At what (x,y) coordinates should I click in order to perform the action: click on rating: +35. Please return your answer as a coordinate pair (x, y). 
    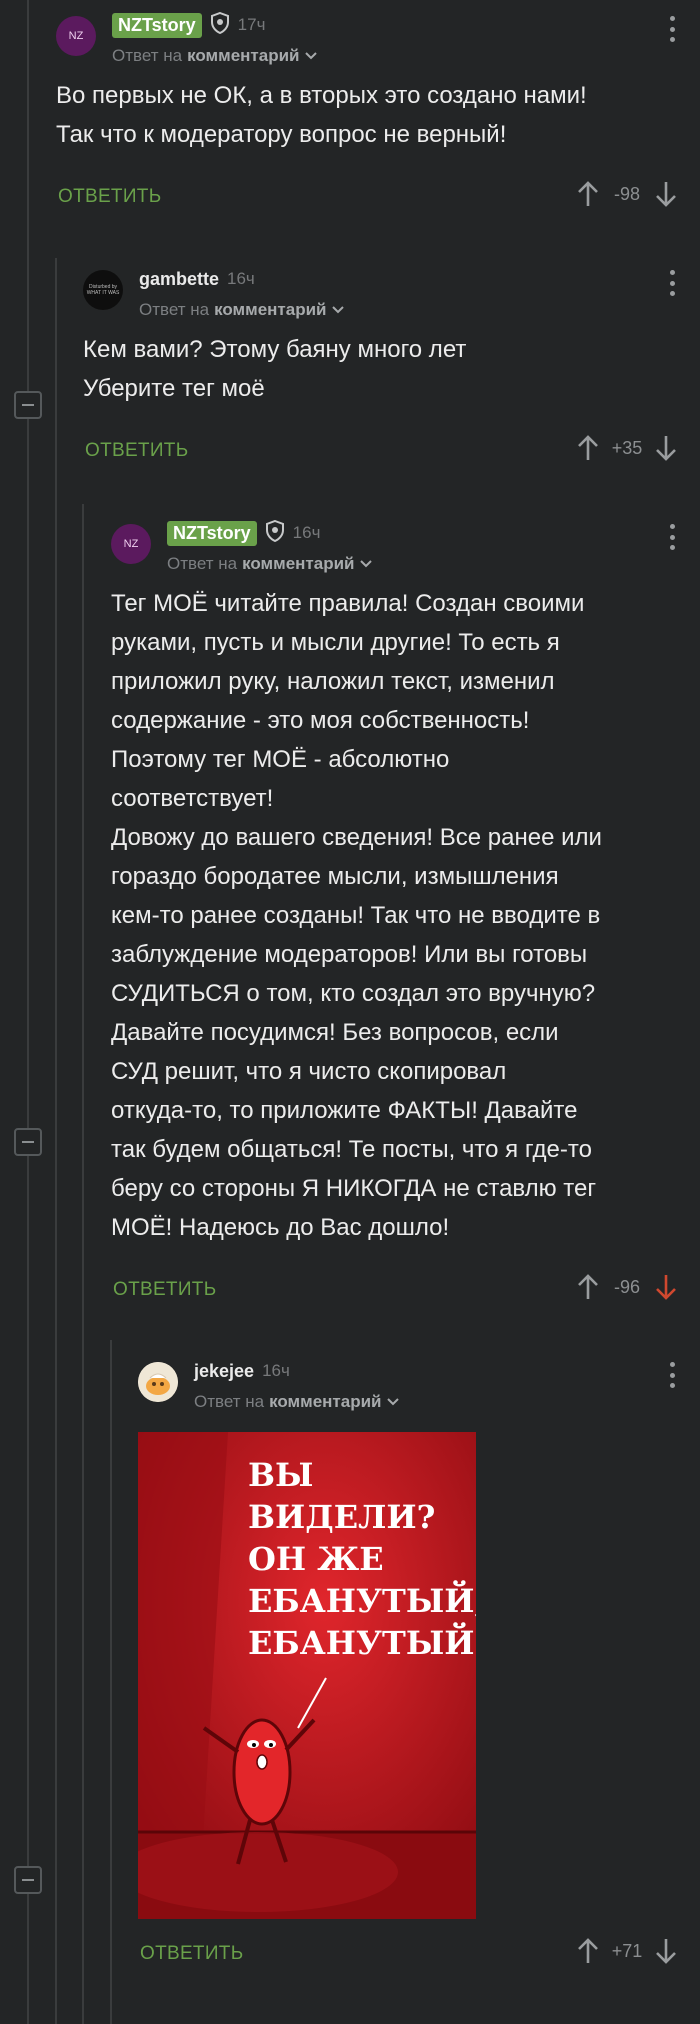
    Looking at the image, I should click on (627, 447).